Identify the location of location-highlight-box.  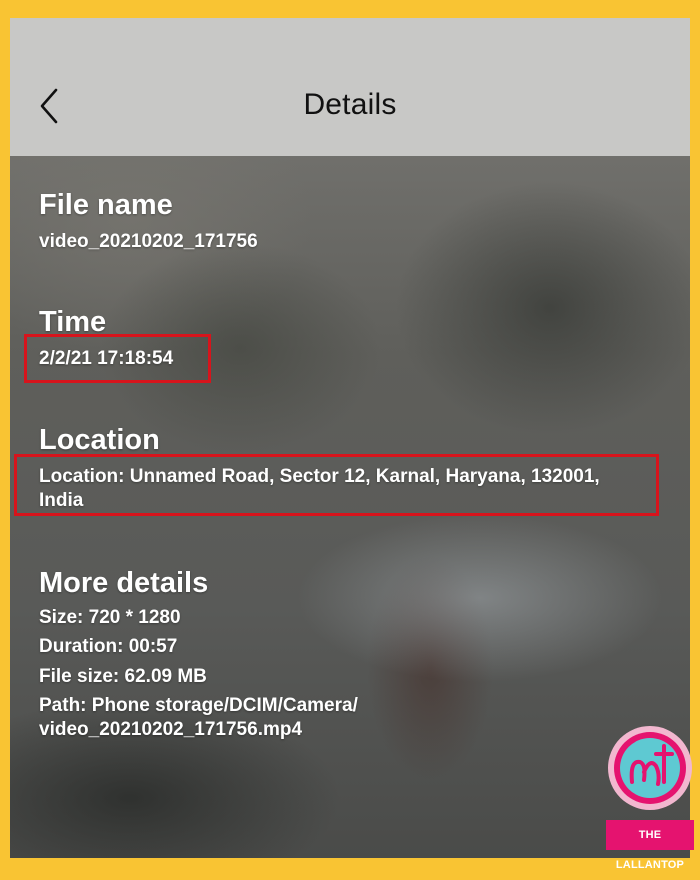
(336, 485).